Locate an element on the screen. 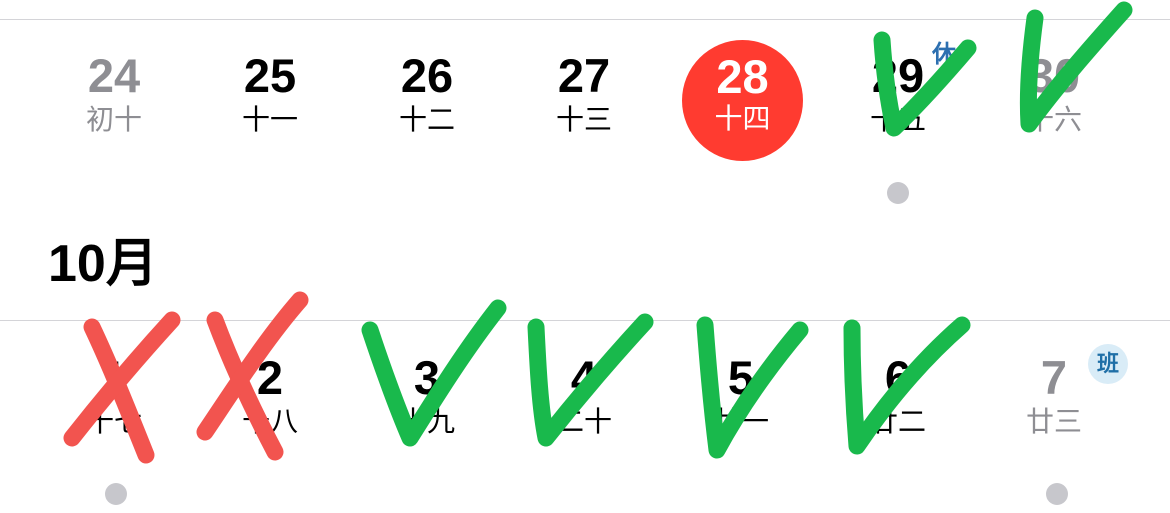  day-number: 24 is located at coordinates (114, 75).